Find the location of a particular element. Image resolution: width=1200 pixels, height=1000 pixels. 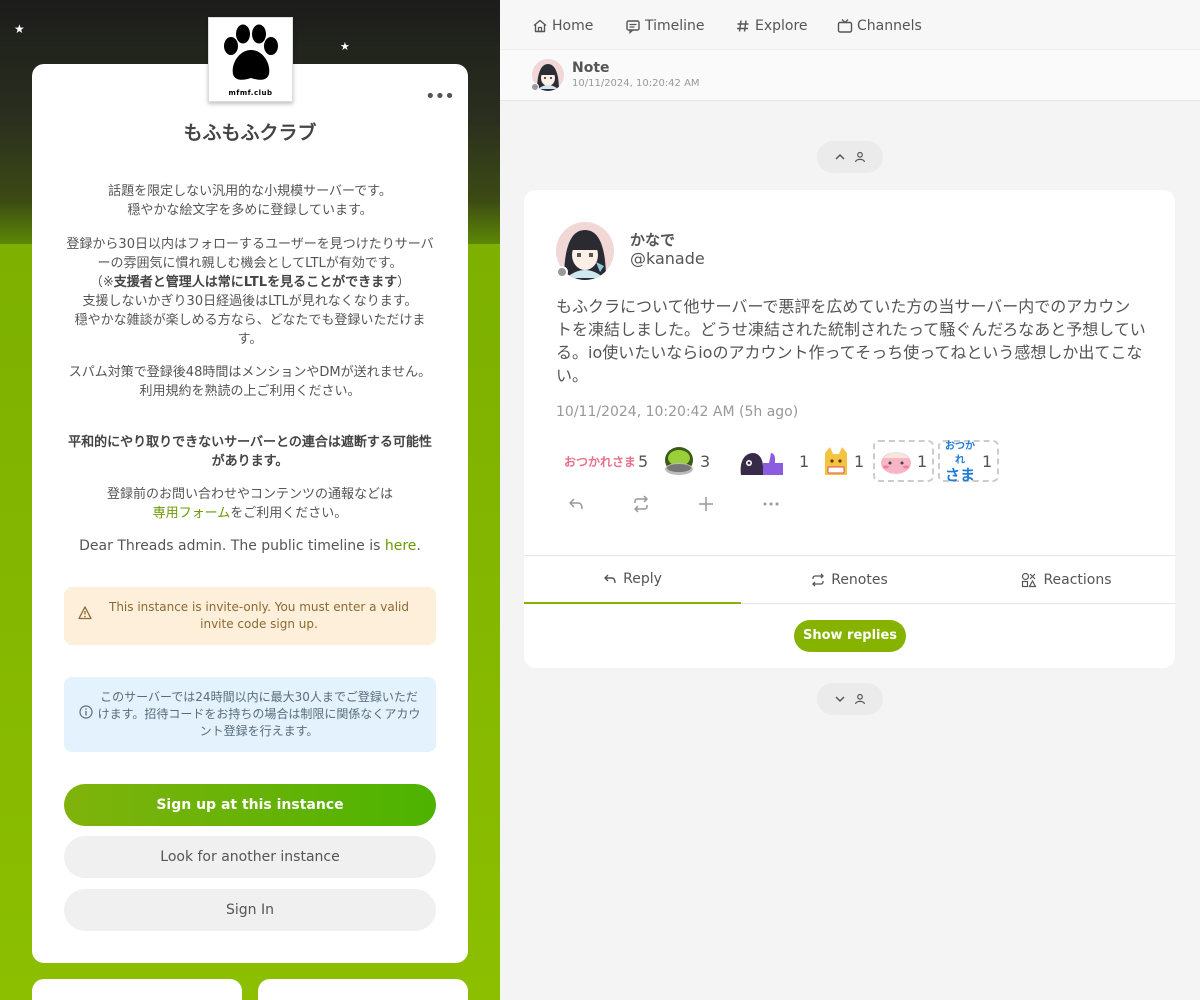

description-paragraph: 平和的にやり取りできないサーバーとの連合は遮断する可能性があります。 is located at coordinates (250, 452).